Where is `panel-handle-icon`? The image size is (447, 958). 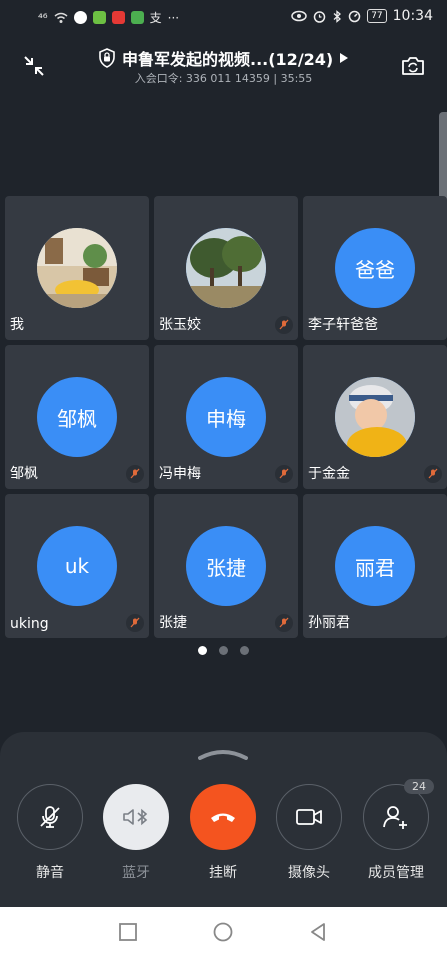
panel-handle-icon is located at coordinates (223, 754).